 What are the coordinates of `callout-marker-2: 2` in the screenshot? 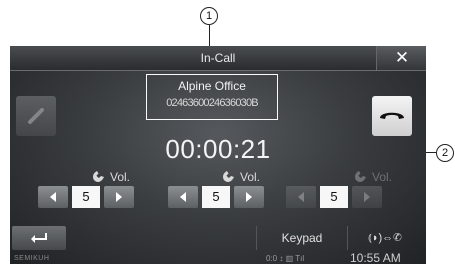 It's located at (445, 153).